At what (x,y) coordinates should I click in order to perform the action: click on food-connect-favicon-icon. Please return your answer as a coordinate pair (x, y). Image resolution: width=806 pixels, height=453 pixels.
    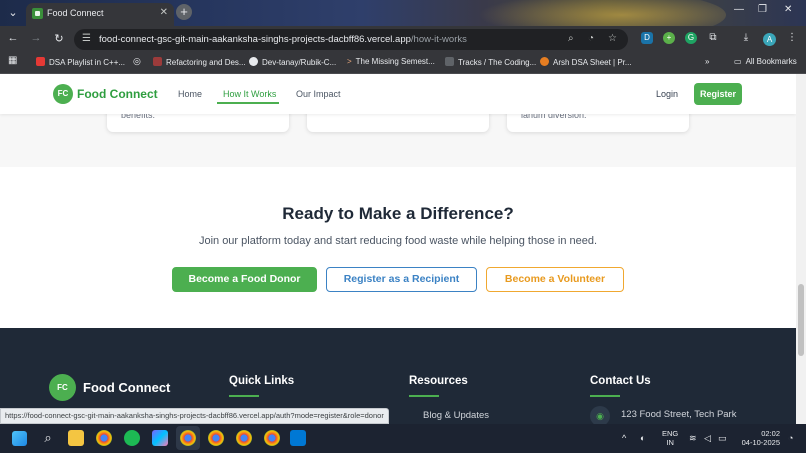
    Looking at the image, I should click on (37, 13).